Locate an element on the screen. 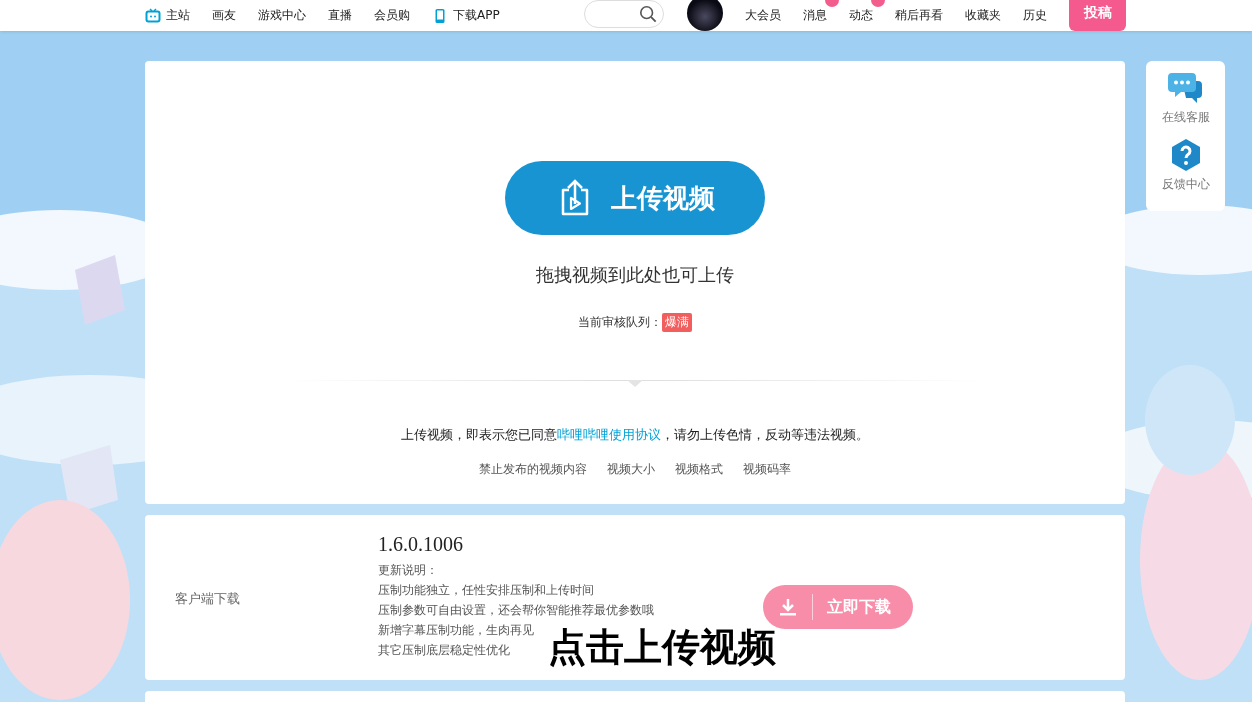  tv-icon is located at coordinates (153, 15).